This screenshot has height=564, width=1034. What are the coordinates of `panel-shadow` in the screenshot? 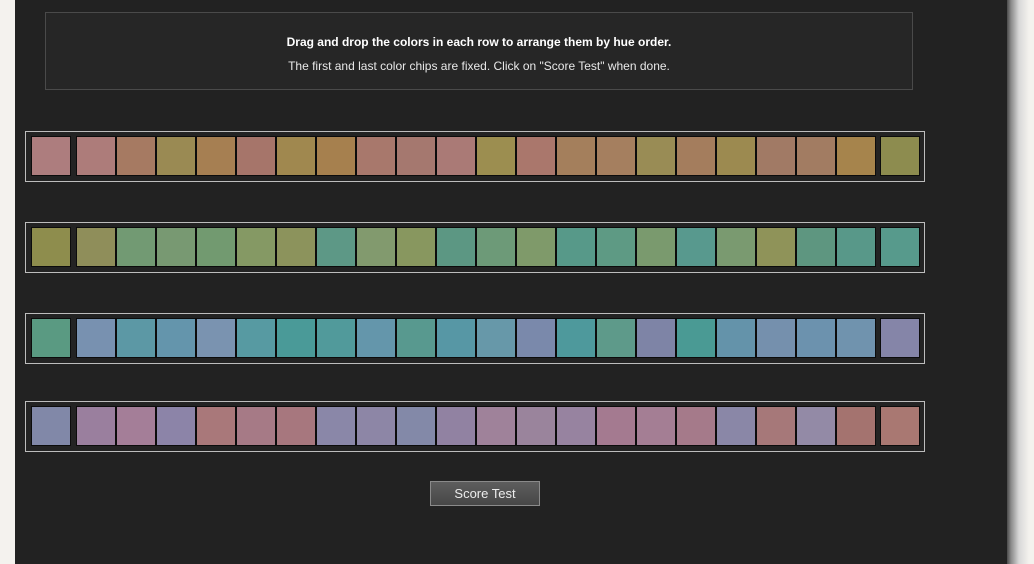 It's located at (1020, 282).